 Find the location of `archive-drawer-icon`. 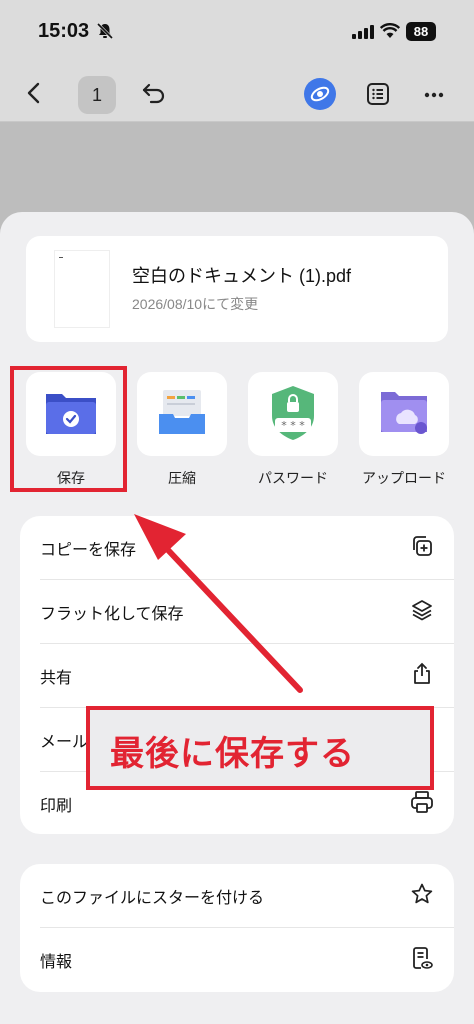

archive-drawer-icon is located at coordinates (182, 412).